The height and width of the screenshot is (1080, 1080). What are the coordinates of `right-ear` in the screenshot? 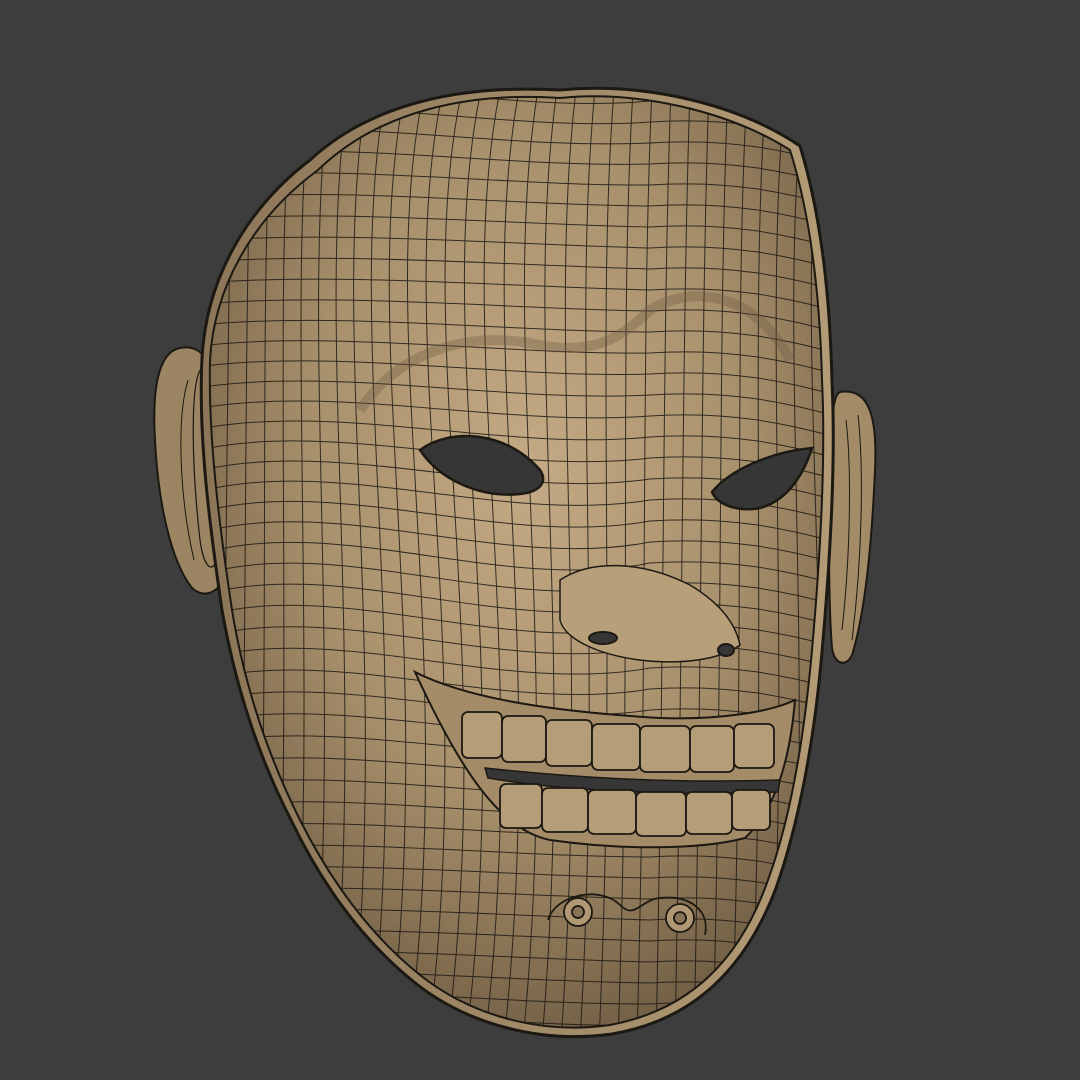 It's located at (852, 527).